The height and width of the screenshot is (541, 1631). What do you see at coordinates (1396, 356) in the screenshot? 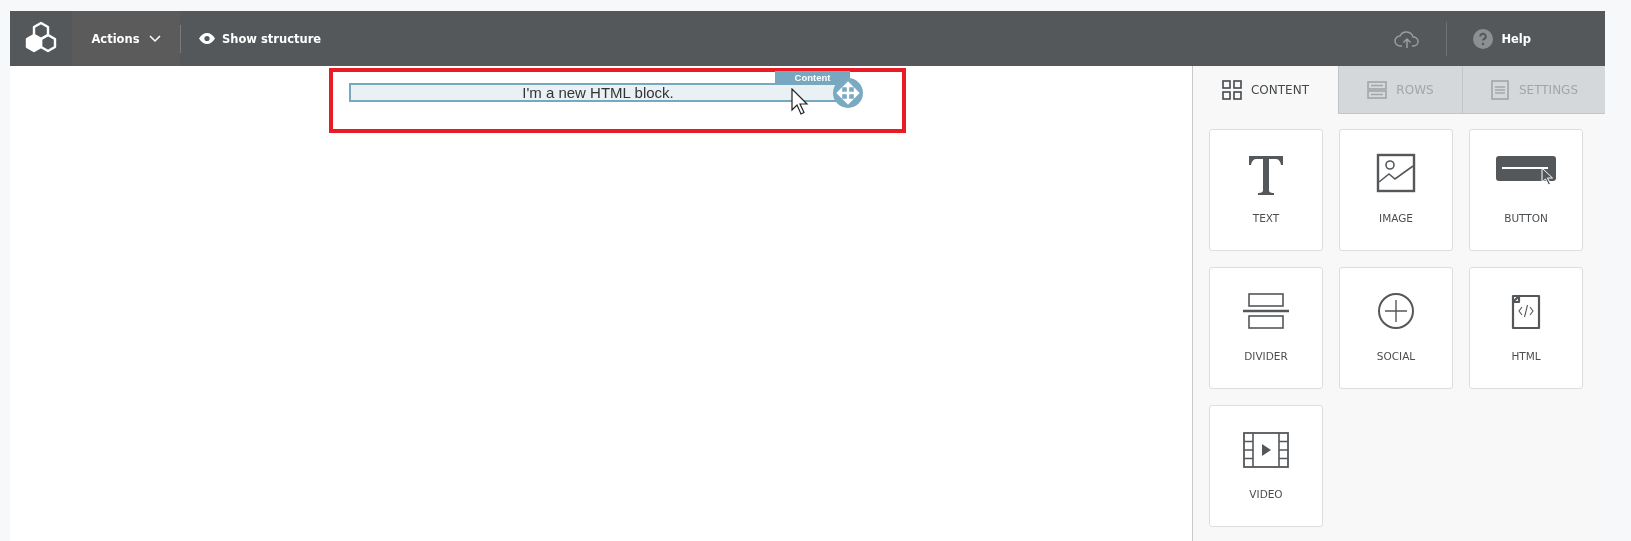
I see `block-label: SOCIAL` at bounding box center [1396, 356].